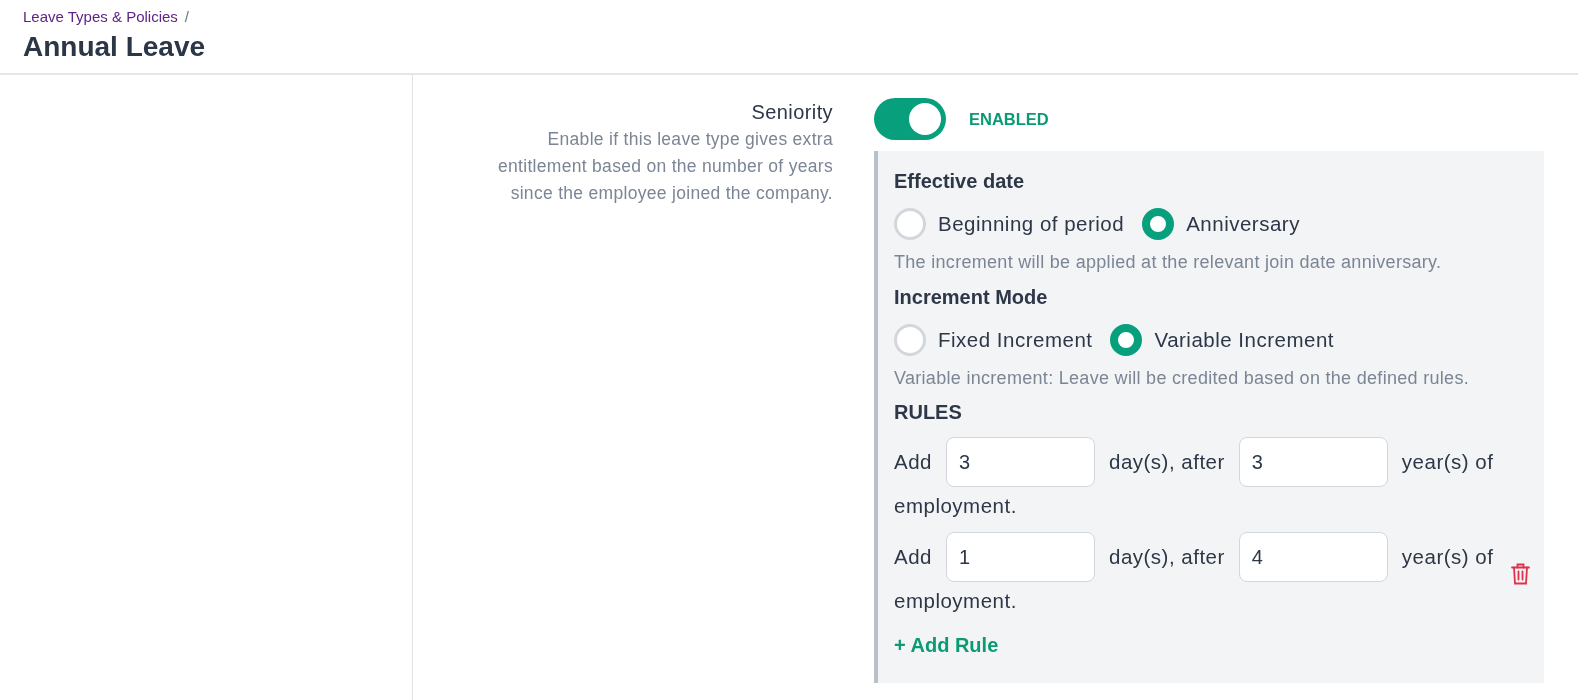 This screenshot has height=700, width=1578. What do you see at coordinates (100, 17) in the screenshot?
I see `breadcrumb-link: Leave Types & Policies` at bounding box center [100, 17].